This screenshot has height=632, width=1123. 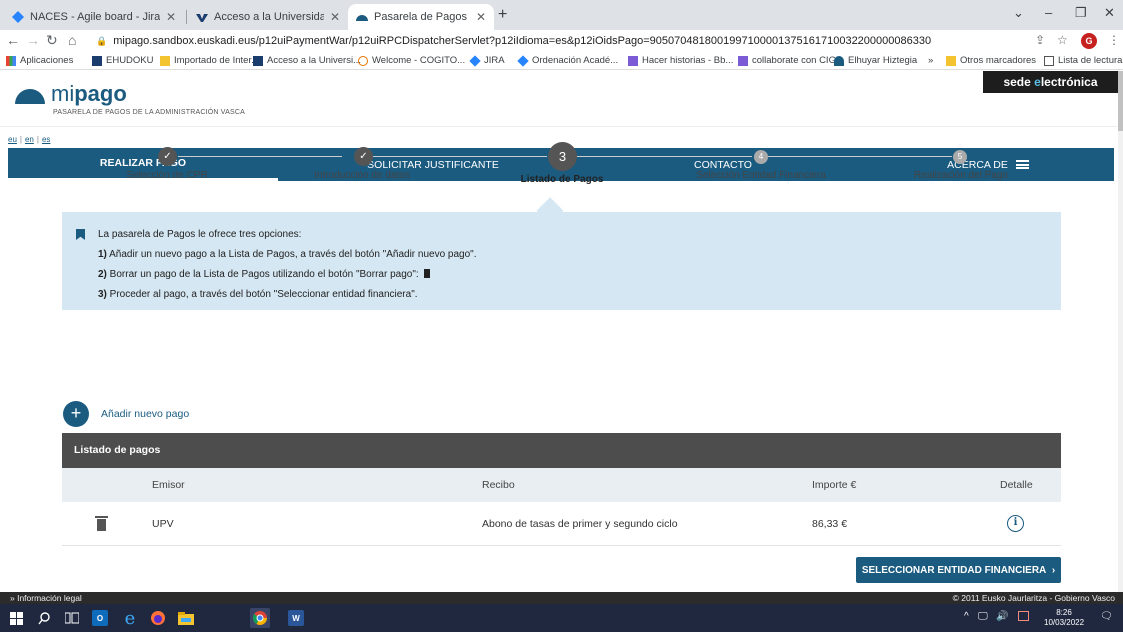 What do you see at coordinates (787, 60) in the screenshot?
I see `bookmark-item: collaborate con CIG` at bounding box center [787, 60].